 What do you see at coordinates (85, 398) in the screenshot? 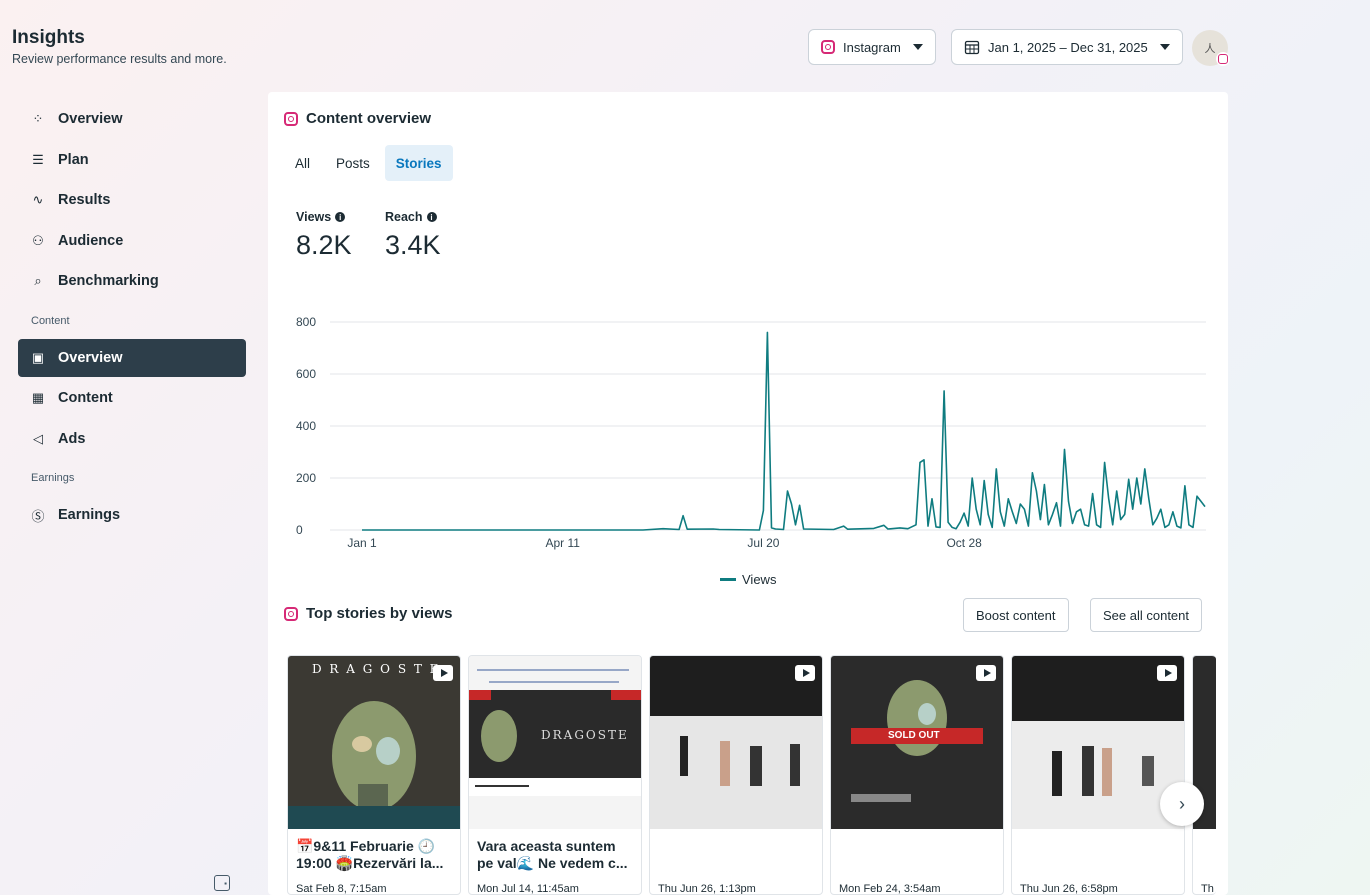
I see `sidebar-item-label: Content` at bounding box center [85, 398].